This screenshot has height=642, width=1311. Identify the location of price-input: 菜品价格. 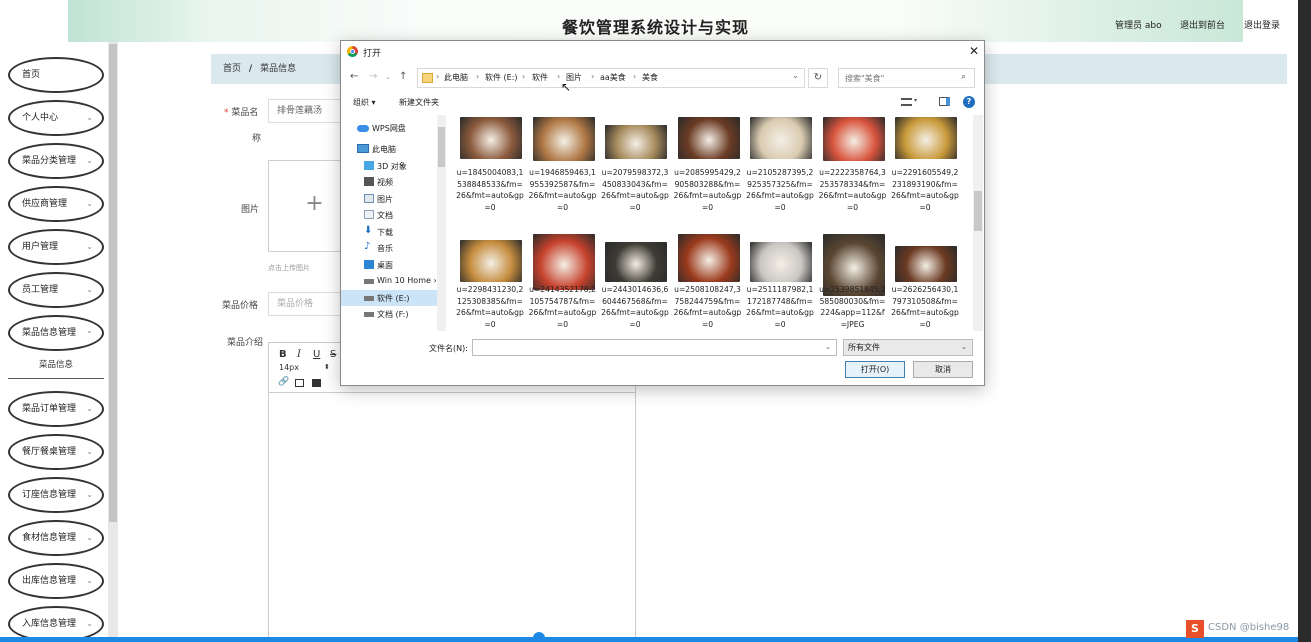
(308, 304).